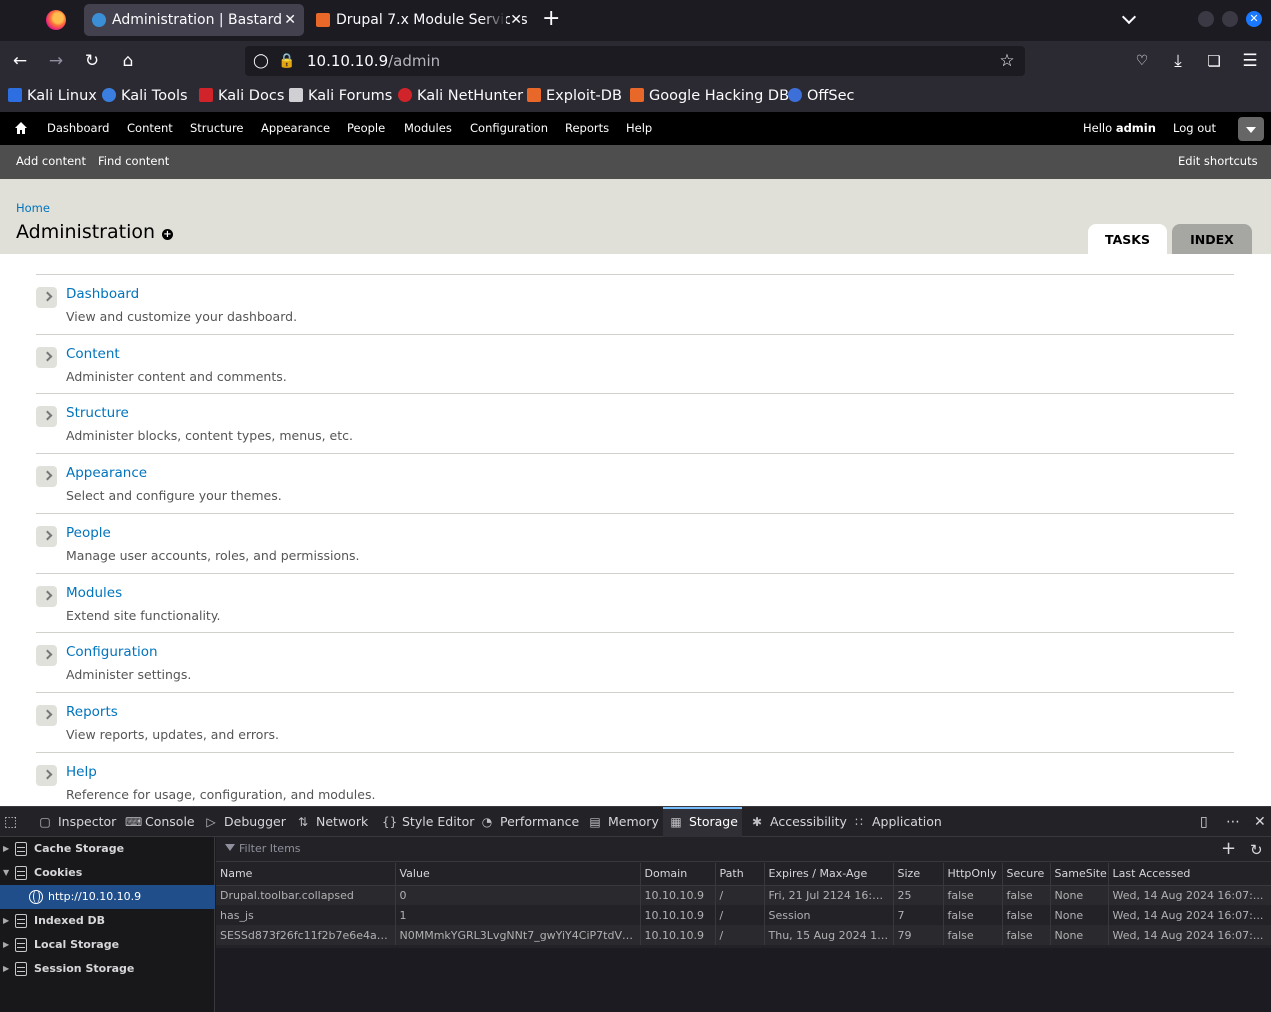 The width and height of the screenshot is (1271, 1012). I want to click on new-tab-button: +, so click(551, 19).